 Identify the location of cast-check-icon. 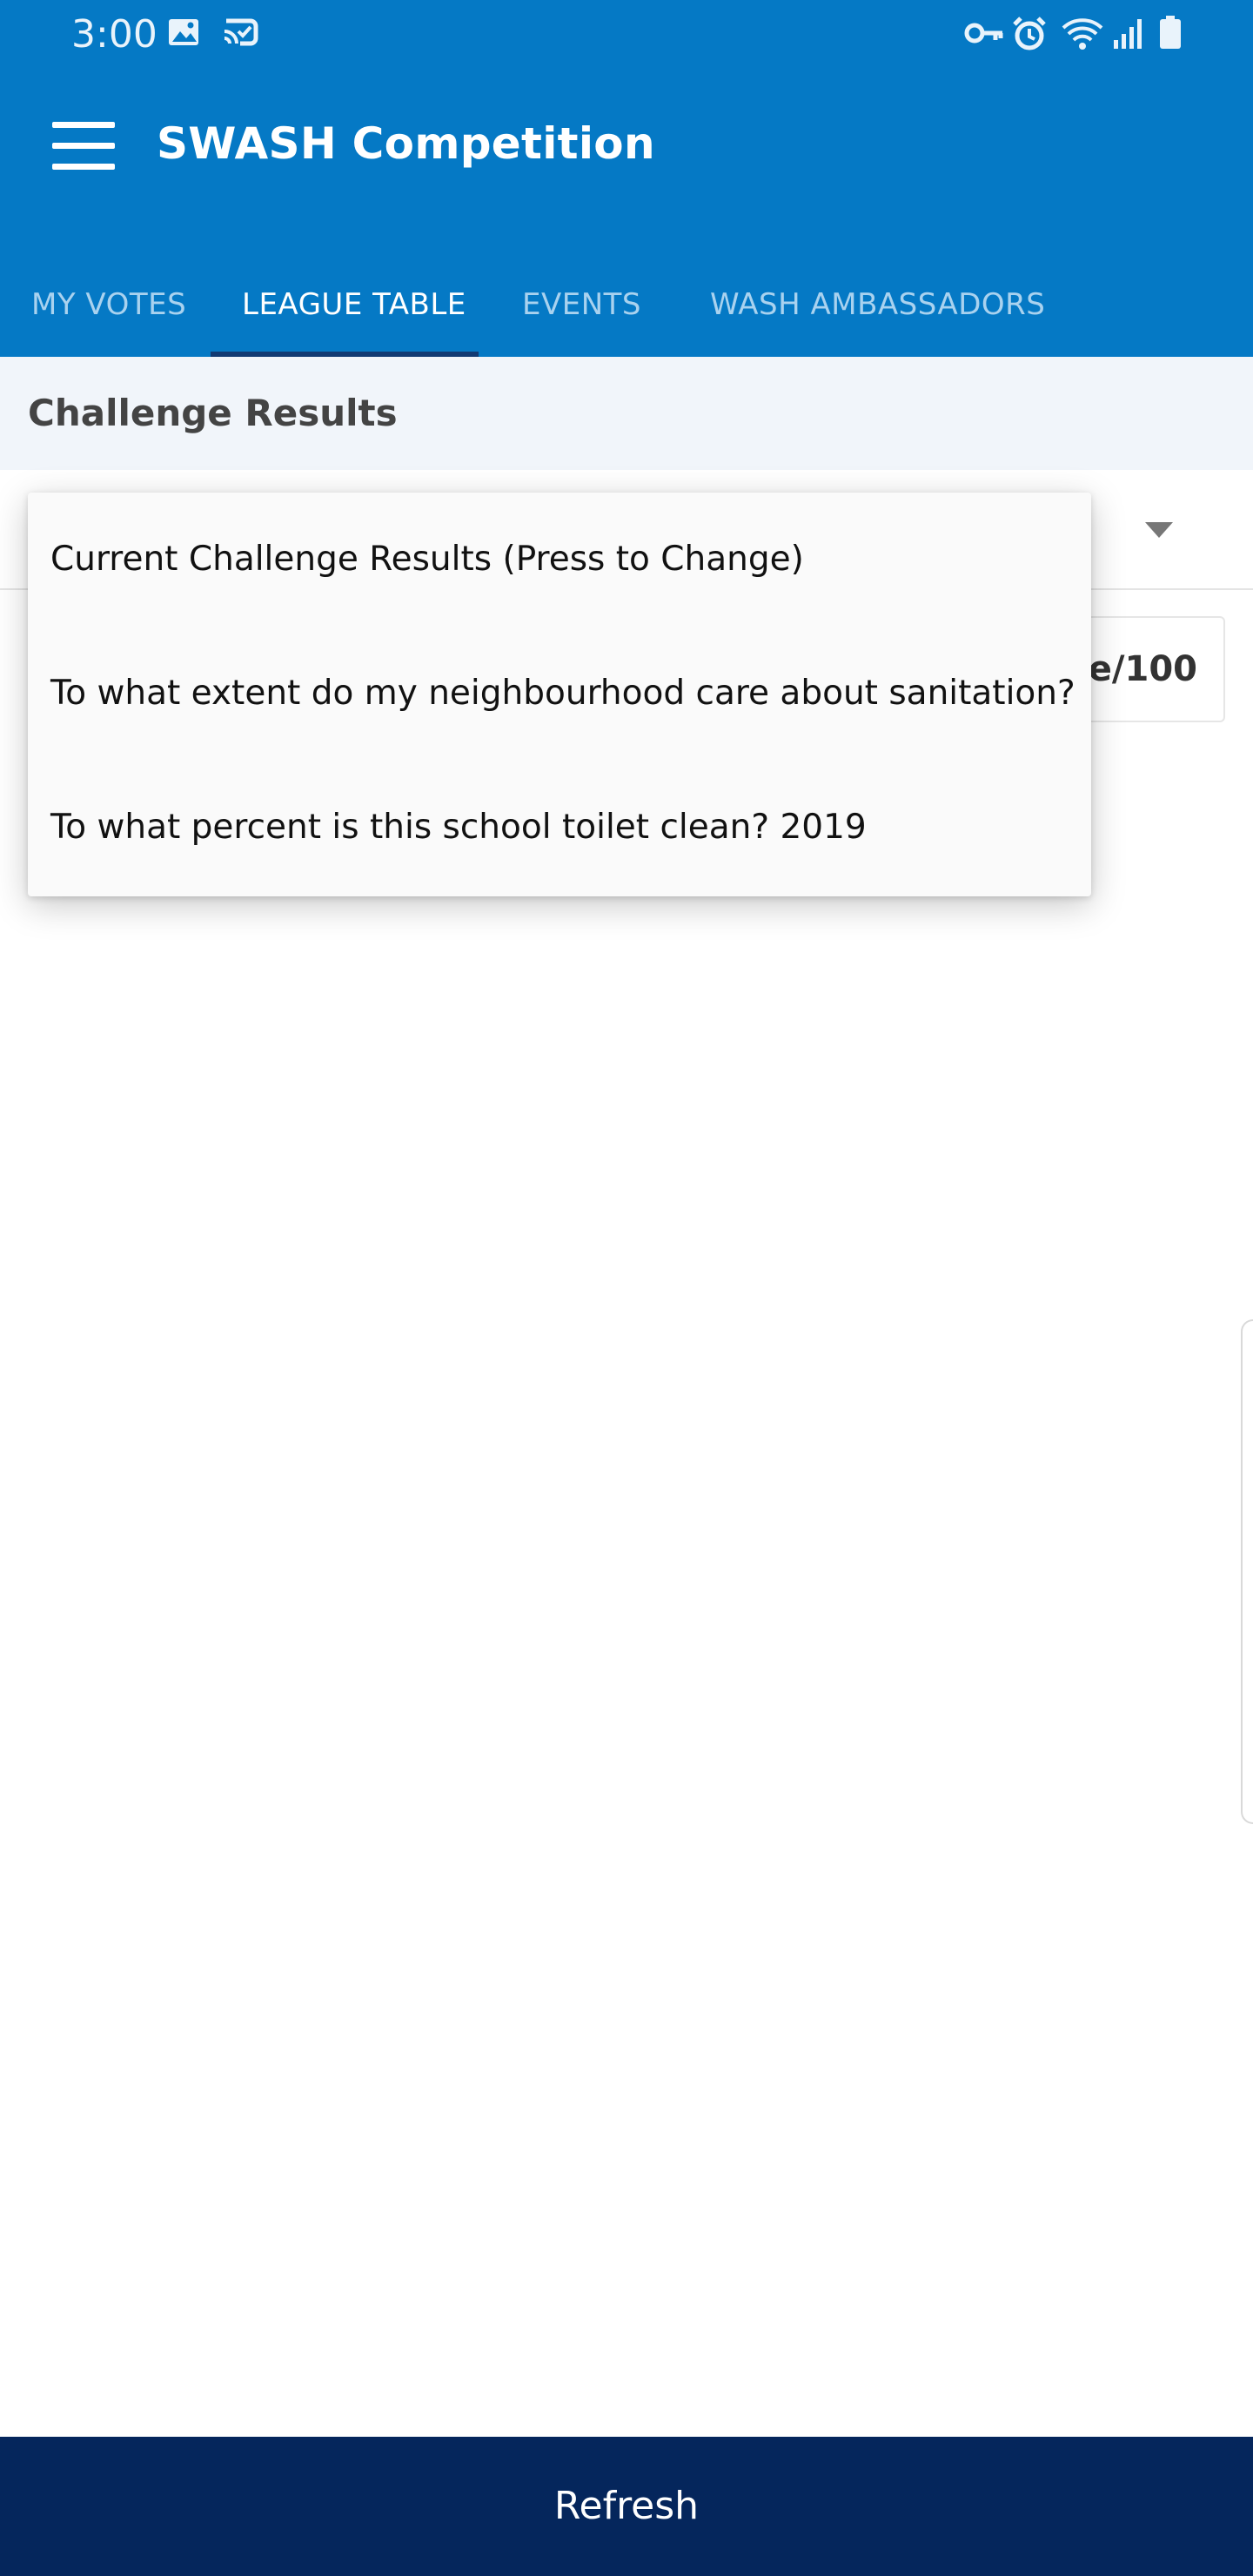
(240, 35).